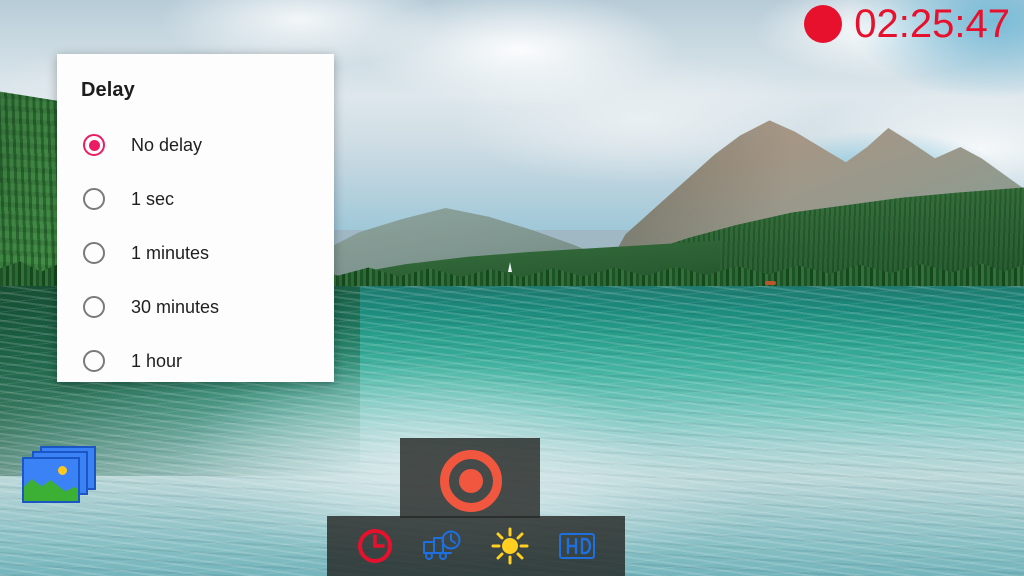 The image size is (1024, 576). Describe the element at coordinates (62, 470) in the screenshot. I see `gallery-sun-icon` at that location.